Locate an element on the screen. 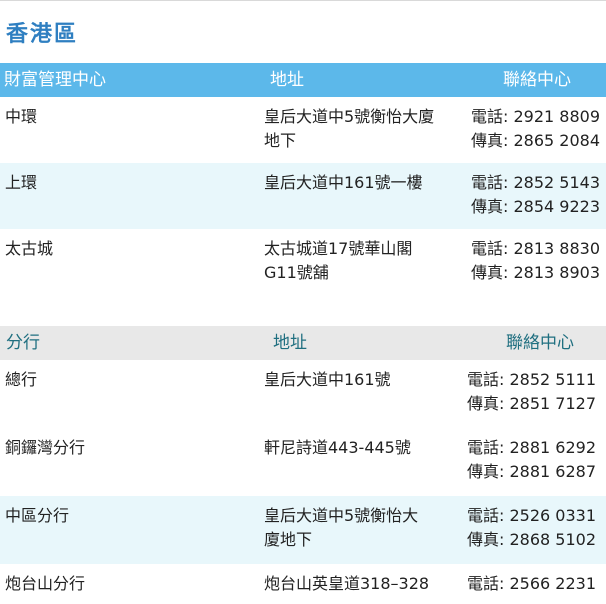 Image resolution: width=606 pixels, height=604 pixels. branch-fax: 傳真: 2868 5102 is located at coordinates (532, 539).